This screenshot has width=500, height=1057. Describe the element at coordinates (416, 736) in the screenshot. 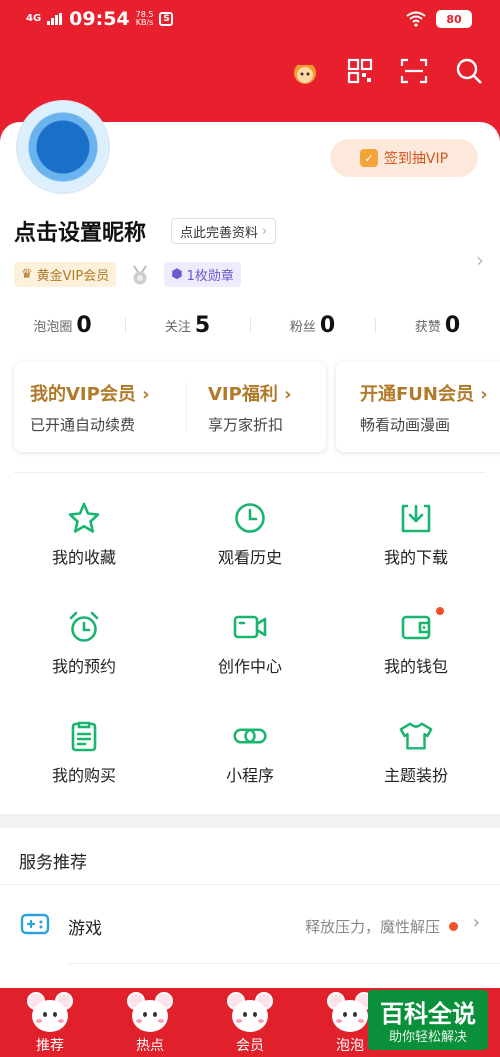

I see `tshirt-icon` at that location.